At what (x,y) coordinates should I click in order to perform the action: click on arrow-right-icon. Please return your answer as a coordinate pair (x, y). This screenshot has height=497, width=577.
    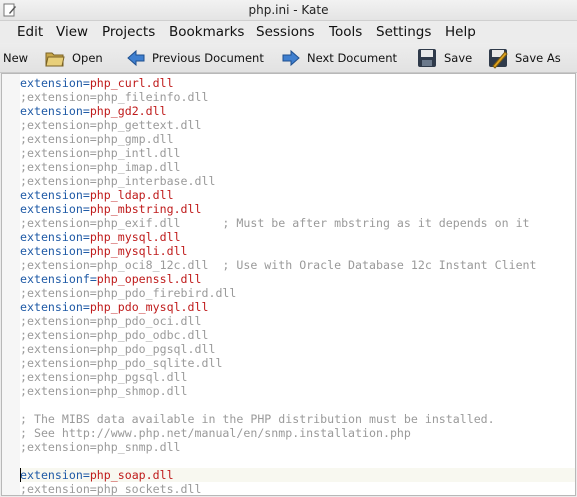
    Looking at the image, I should click on (291, 57).